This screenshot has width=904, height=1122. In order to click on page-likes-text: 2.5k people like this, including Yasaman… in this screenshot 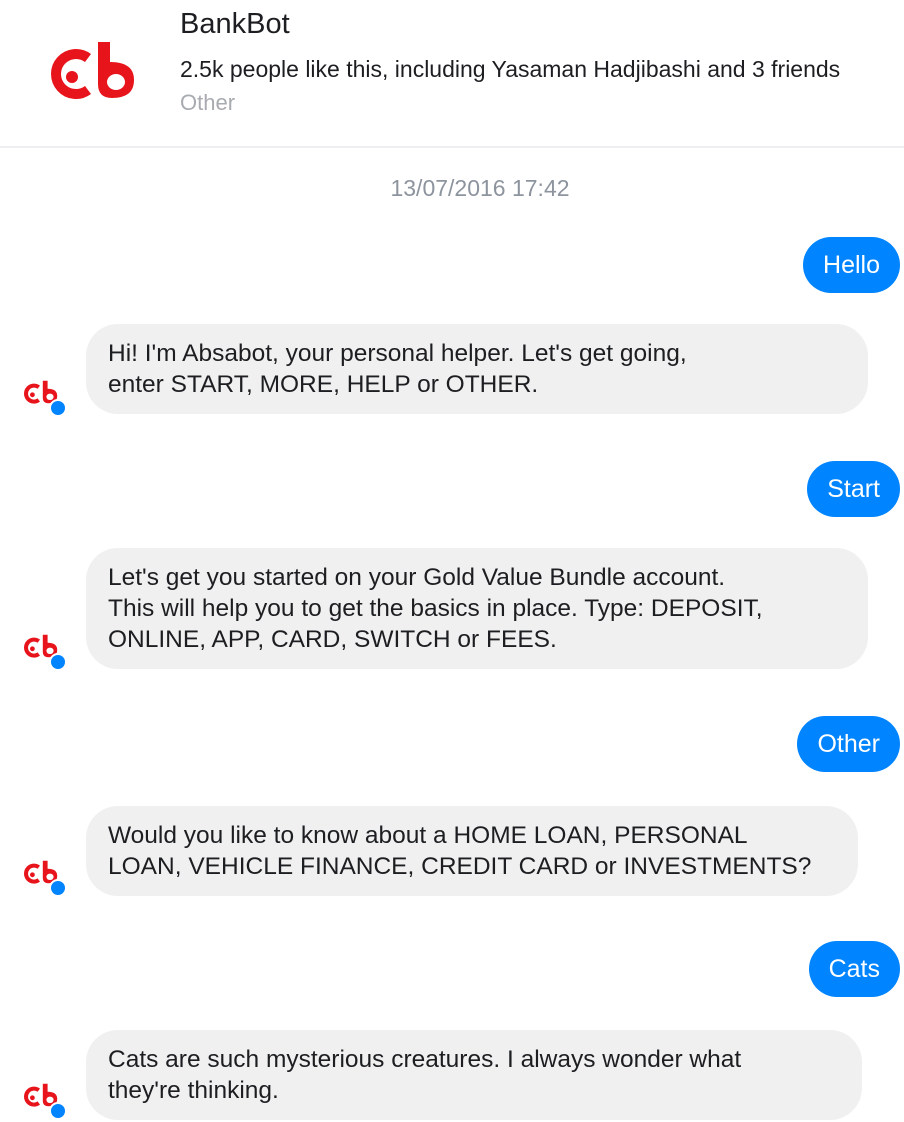, I will do `click(510, 69)`.